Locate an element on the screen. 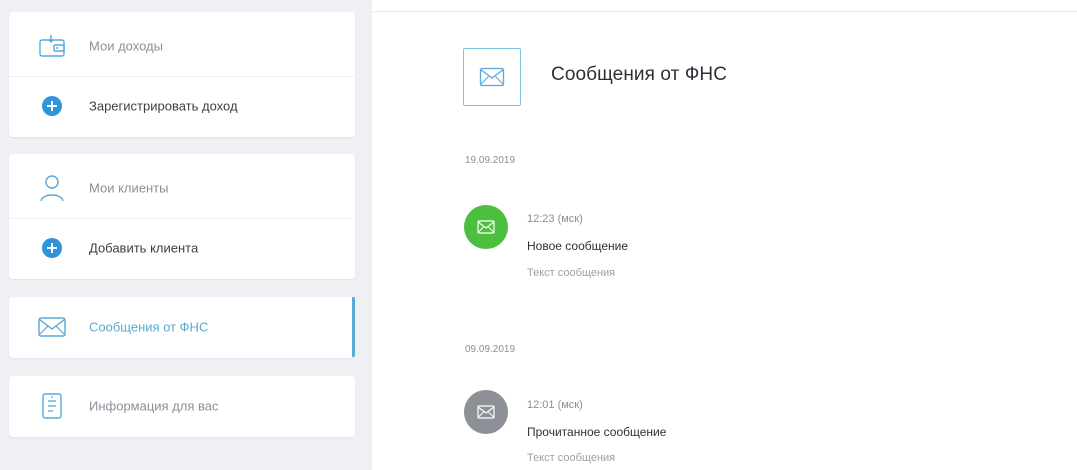  message-time: 12:23 (мск) is located at coordinates (555, 219).